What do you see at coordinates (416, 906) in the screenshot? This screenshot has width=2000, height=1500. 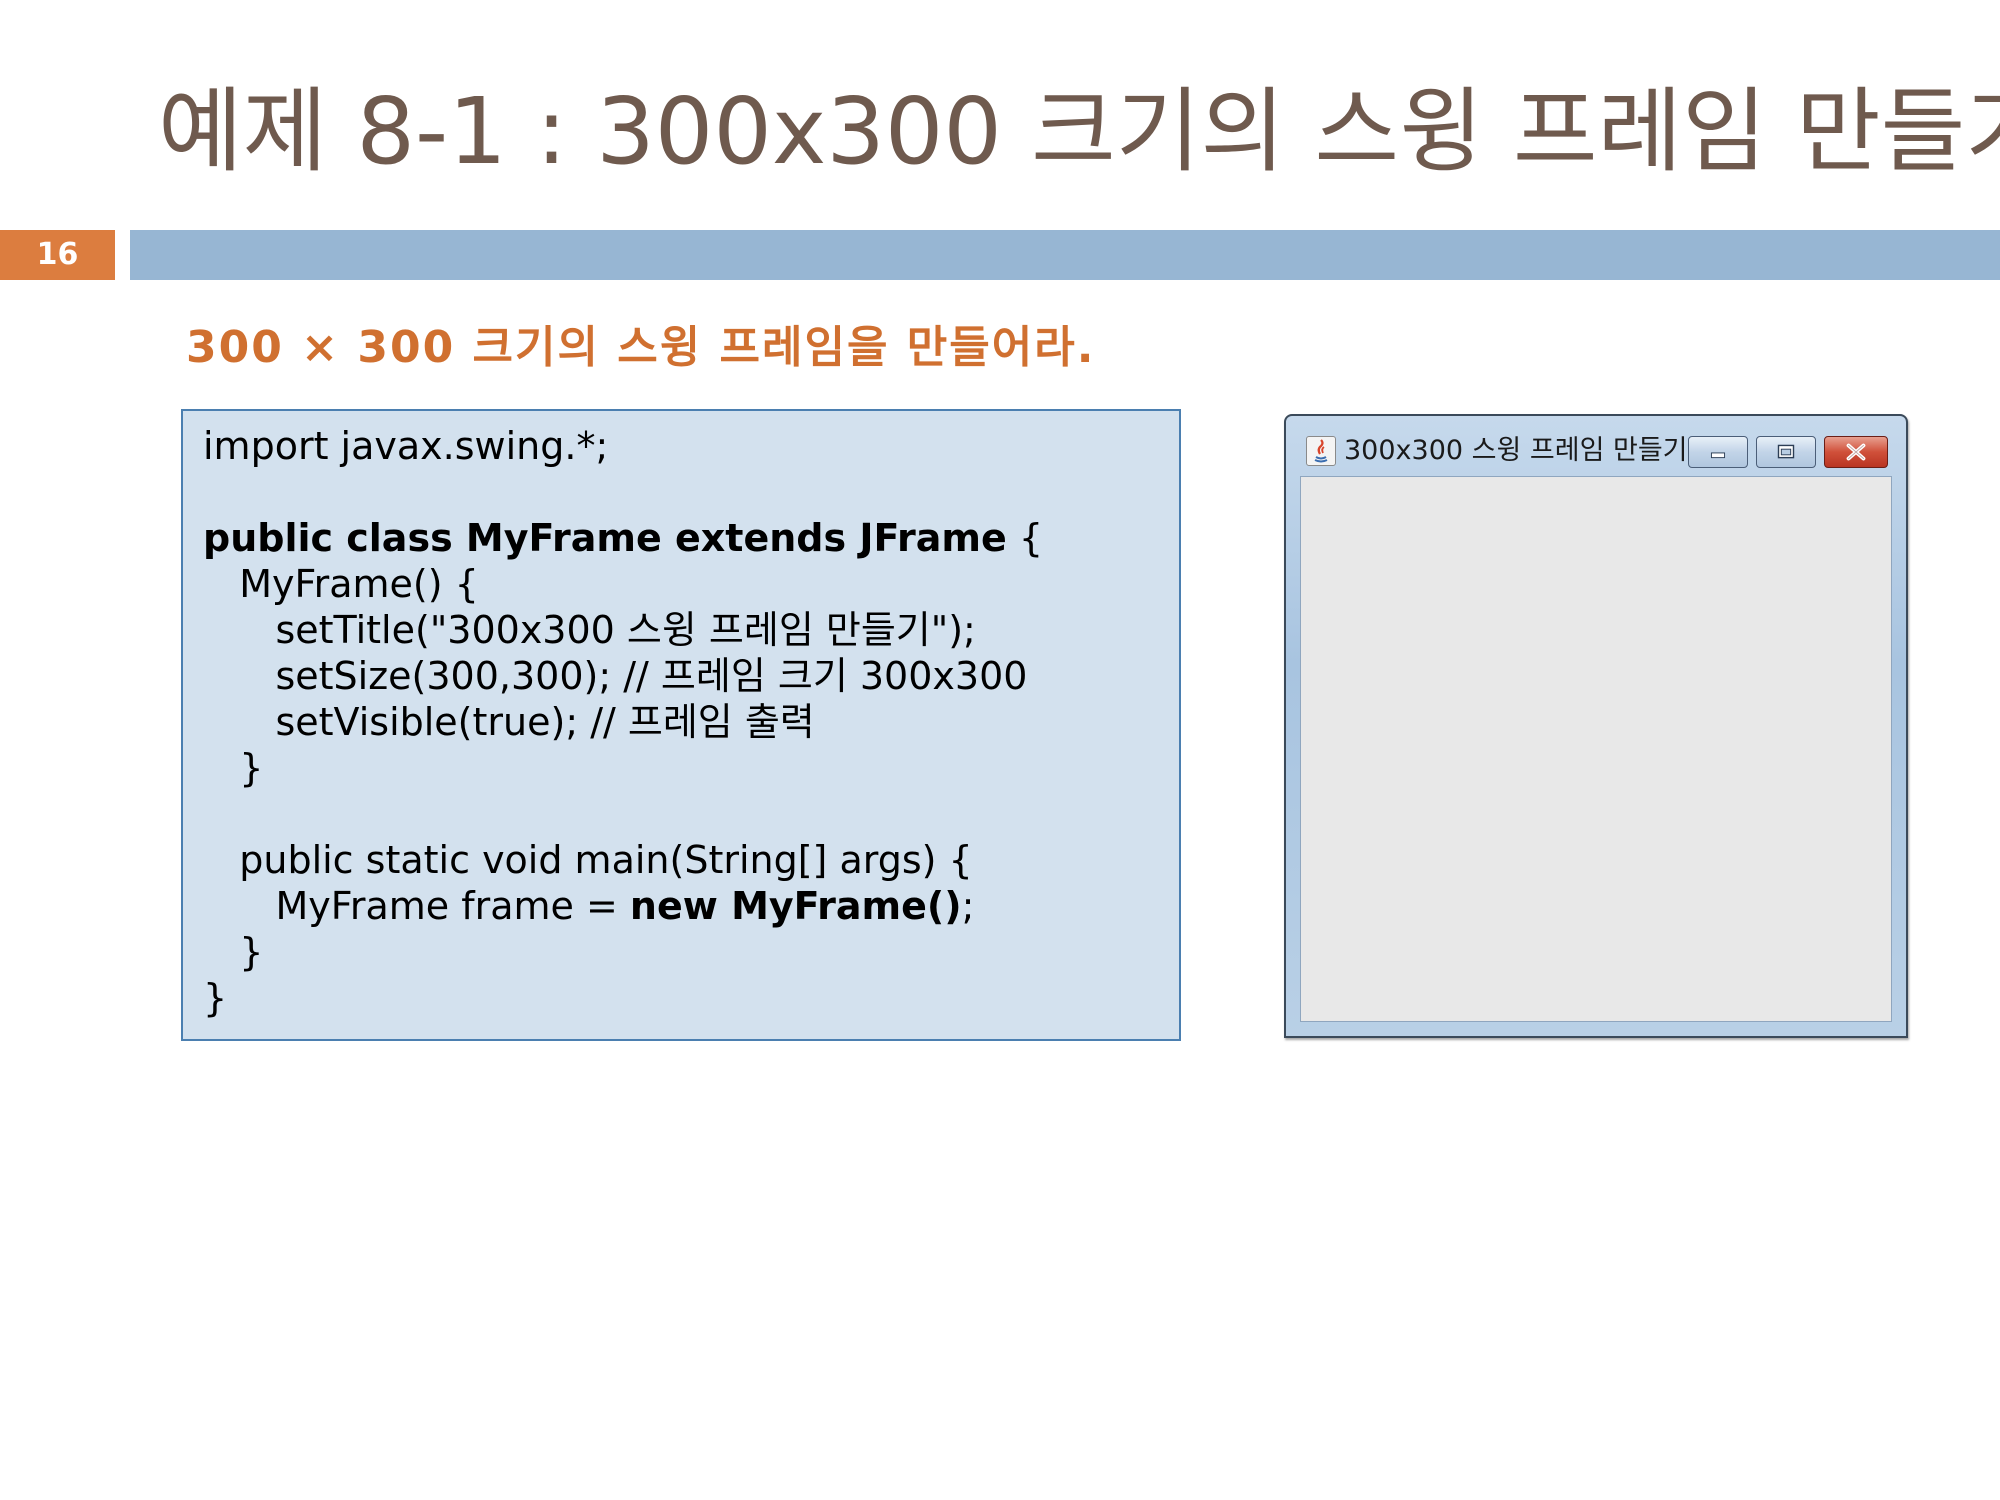 I see `code-text: MyFrame frame =` at bounding box center [416, 906].